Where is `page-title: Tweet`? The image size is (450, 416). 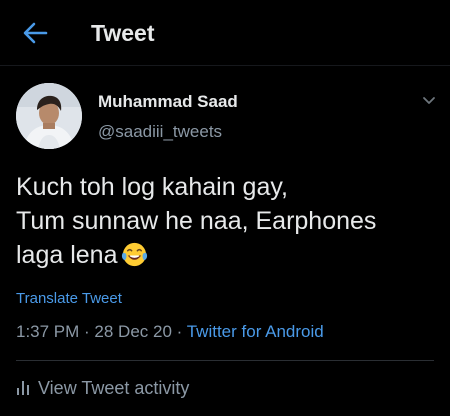 page-title: Tweet is located at coordinates (123, 33).